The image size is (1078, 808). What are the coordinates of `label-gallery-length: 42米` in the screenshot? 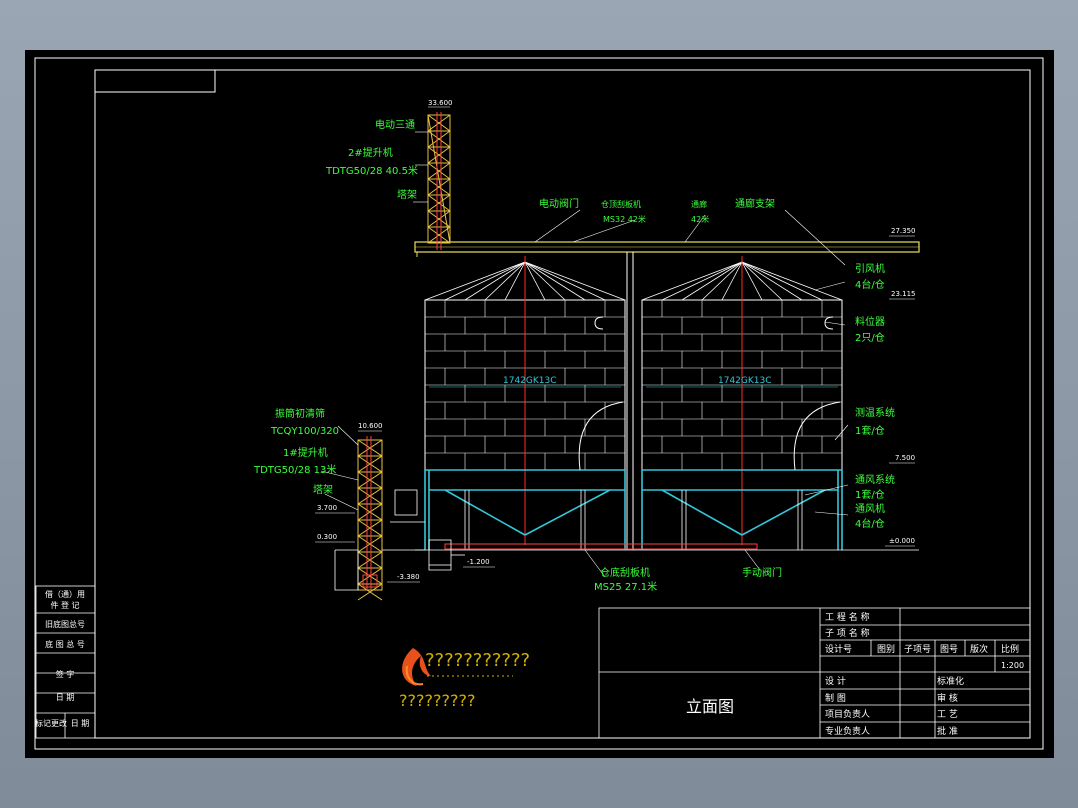 It's located at (700, 219).